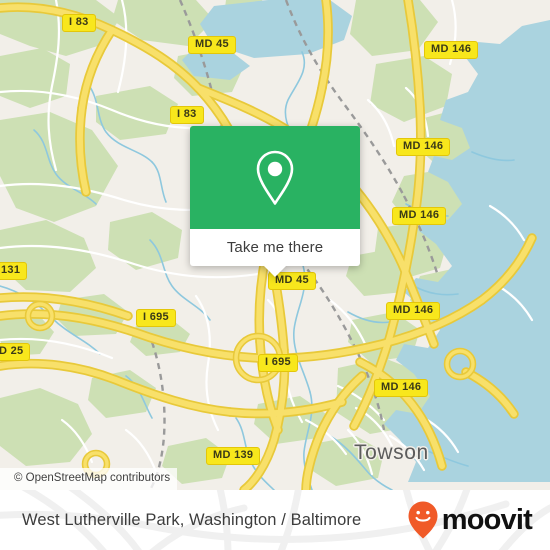 The width and height of the screenshot is (550, 550). Describe the element at coordinates (14, 271) in the screenshot. I see `road-shield: 131` at that location.